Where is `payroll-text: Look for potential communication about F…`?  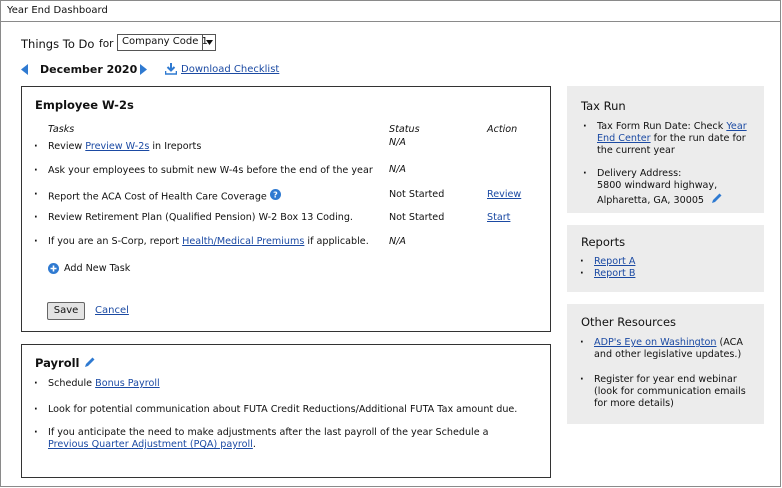
payroll-text: Look for potential communication about F… is located at coordinates (283, 409).